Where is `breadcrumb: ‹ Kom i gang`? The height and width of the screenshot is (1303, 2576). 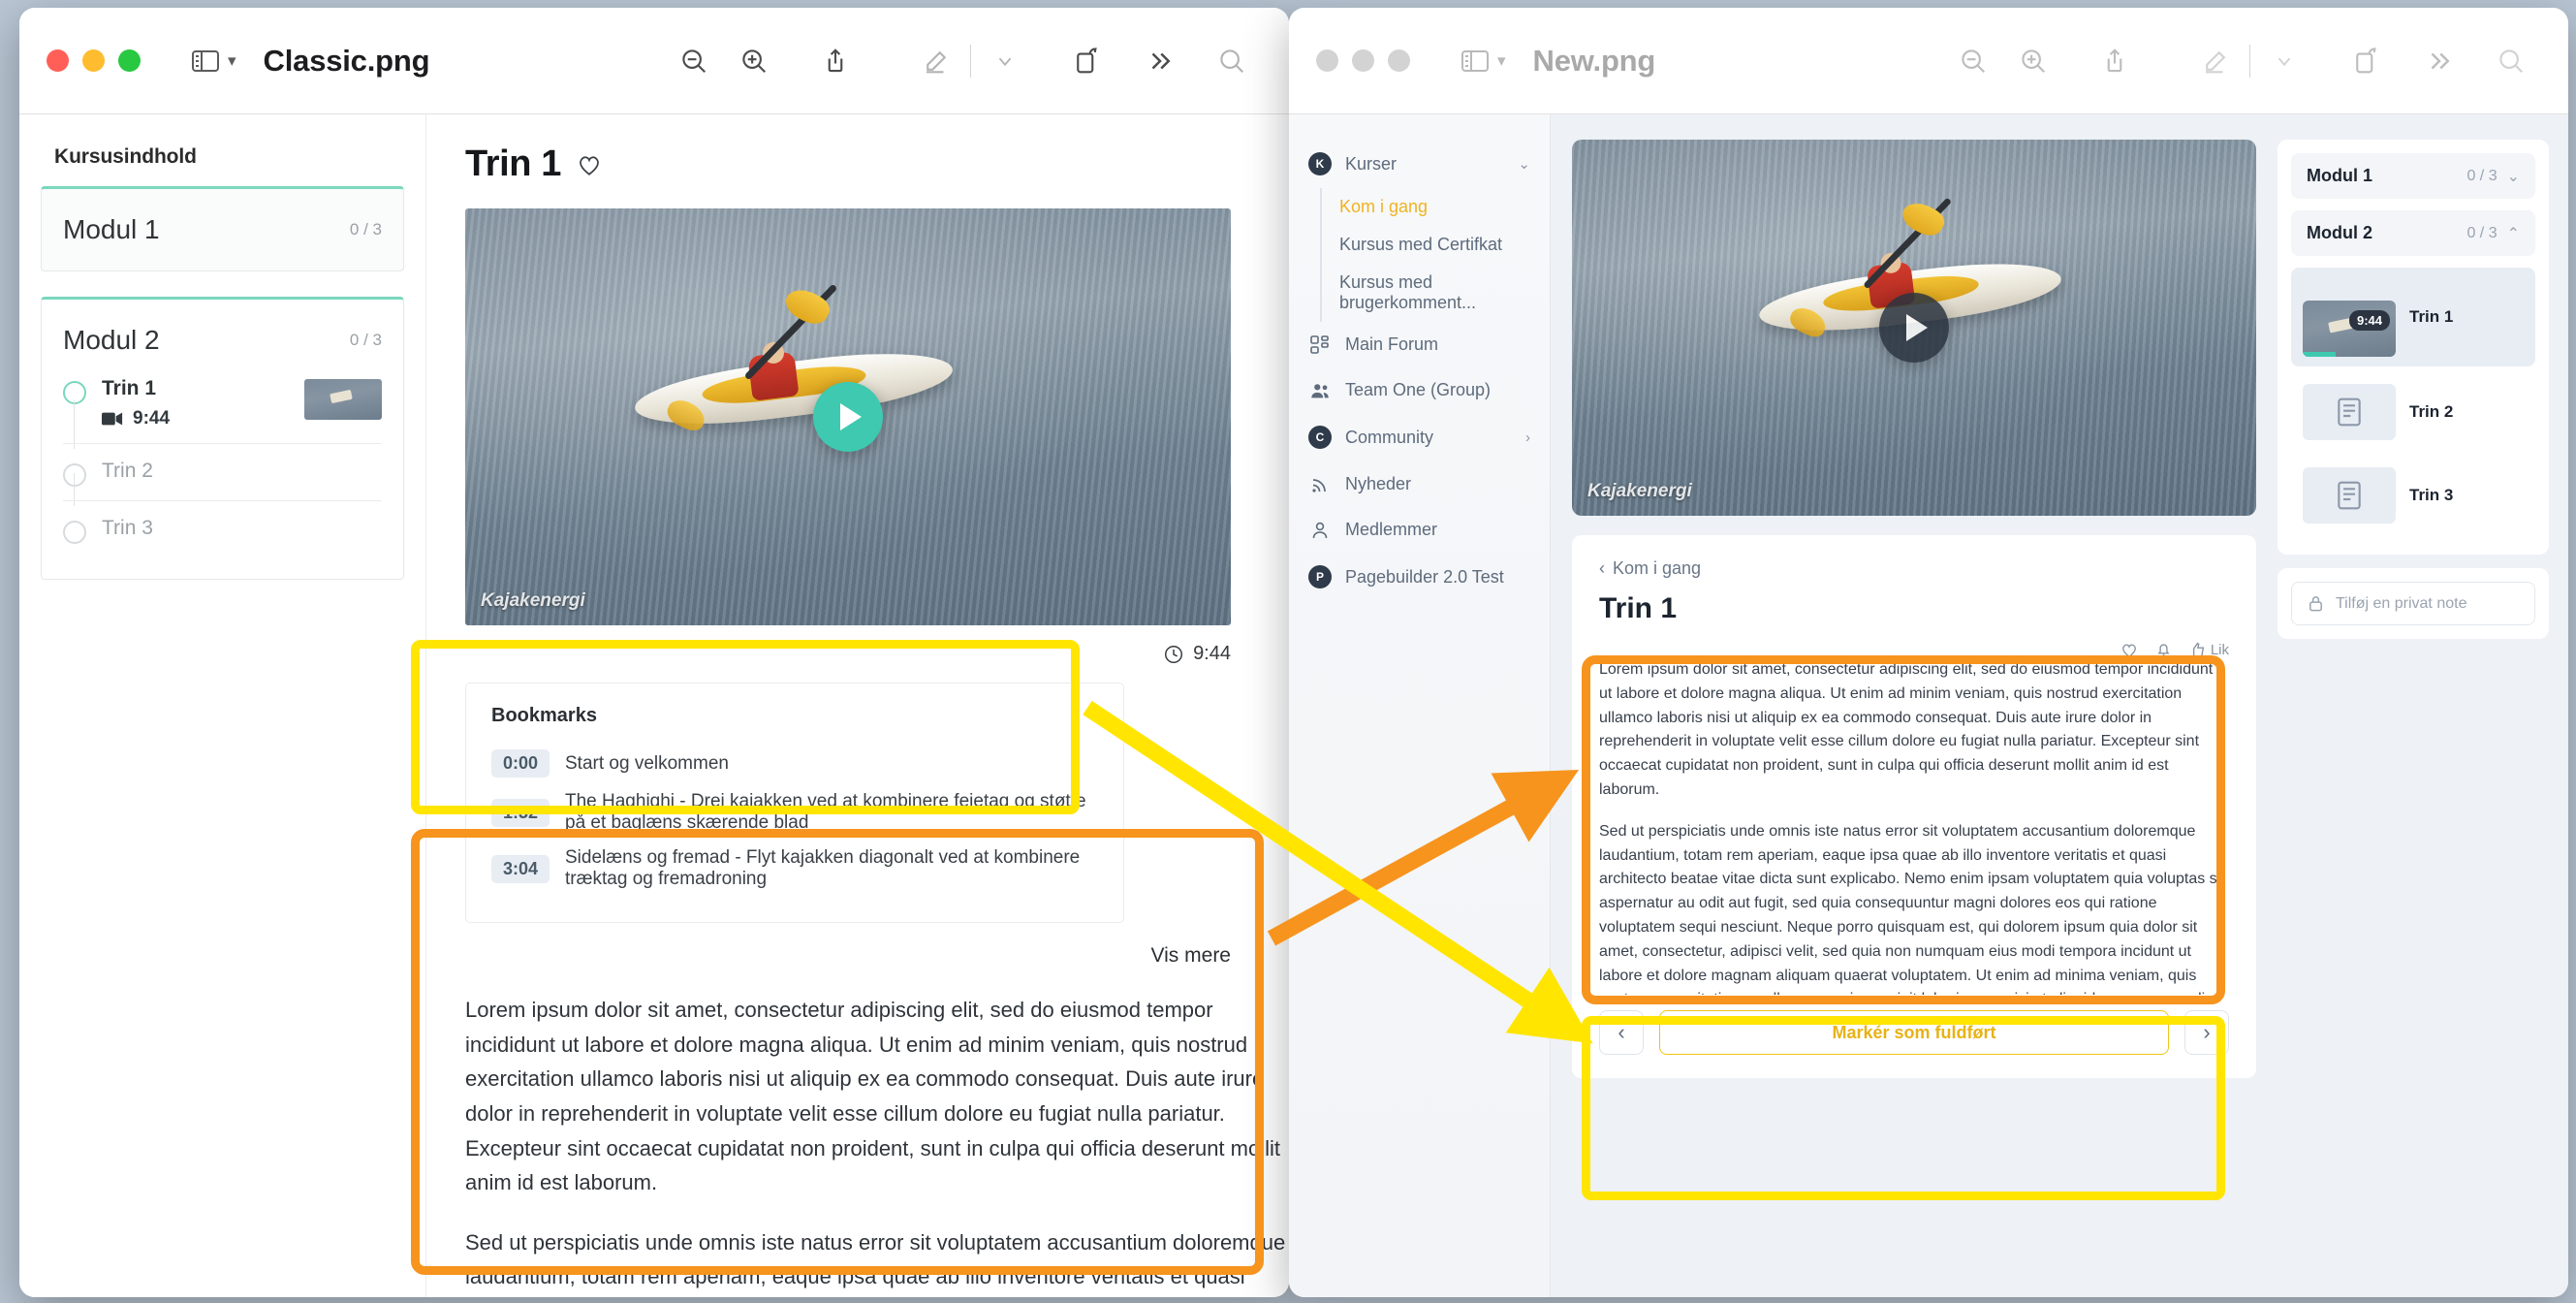 breadcrumb: ‹ Kom i gang is located at coordinates (1914, 568).